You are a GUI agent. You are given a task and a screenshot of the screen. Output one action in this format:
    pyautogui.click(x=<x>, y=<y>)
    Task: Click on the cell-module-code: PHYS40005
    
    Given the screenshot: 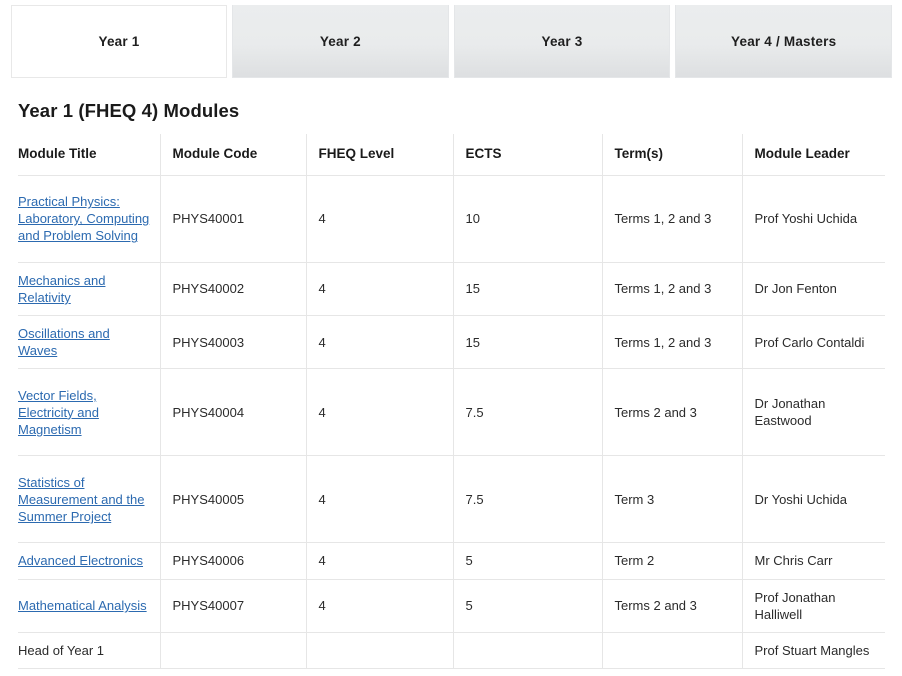 What is the action you would take?
    pyautogui.click(x=233, y=499)
    